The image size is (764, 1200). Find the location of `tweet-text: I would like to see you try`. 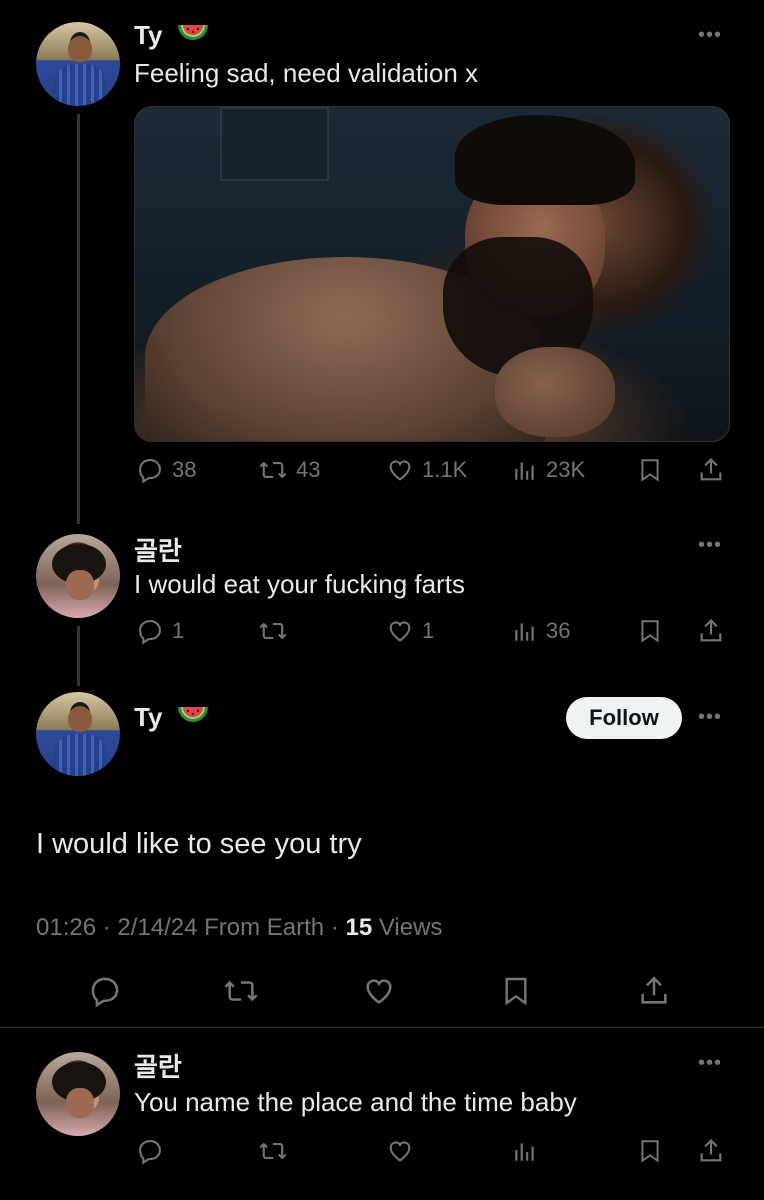

tweet-text: I would like to see you try is located at coordinates (199, 844).